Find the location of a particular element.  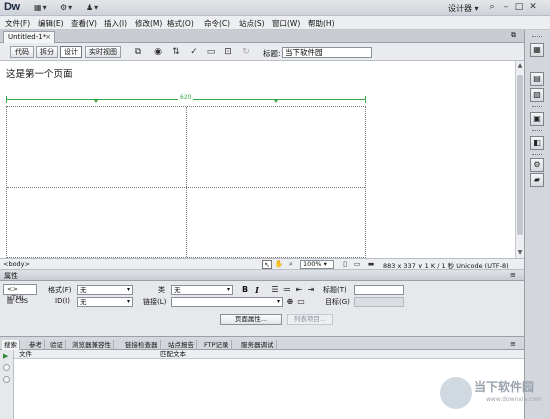

bold-button: B is located at coordinates (245, 290).